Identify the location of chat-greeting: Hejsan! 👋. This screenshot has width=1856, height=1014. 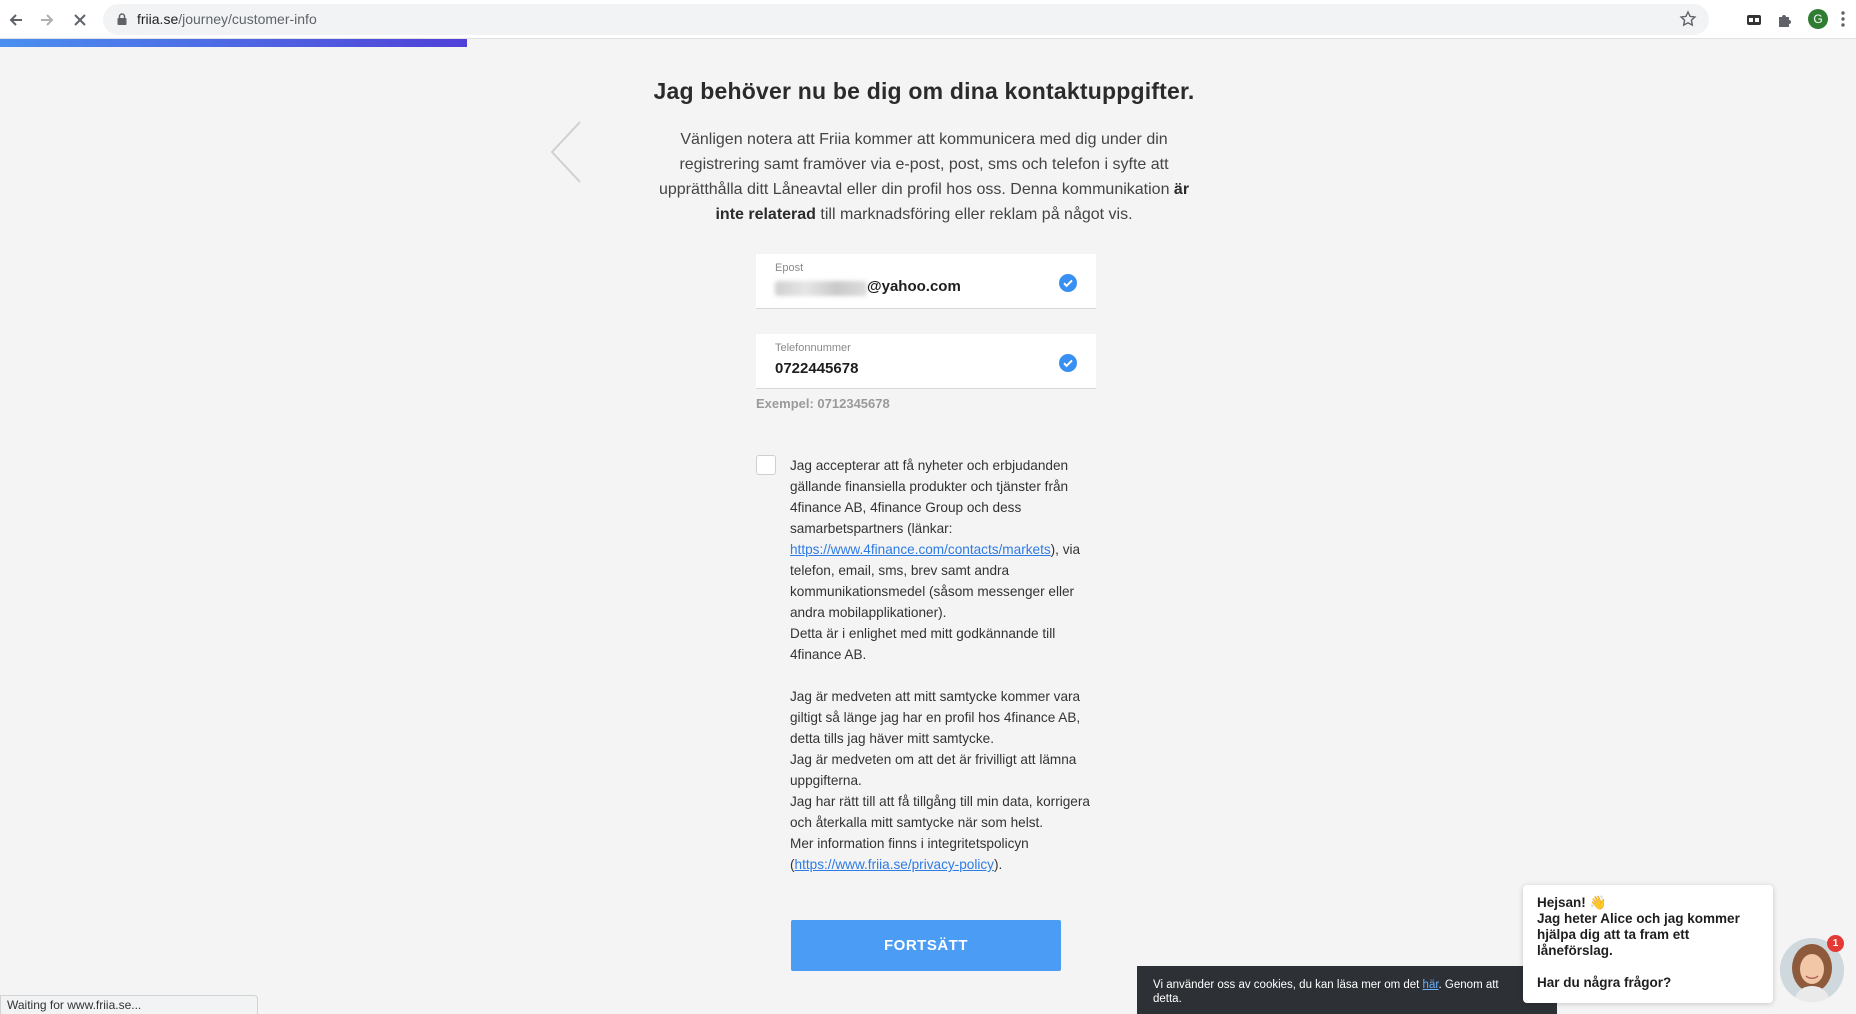
(1572, 902).